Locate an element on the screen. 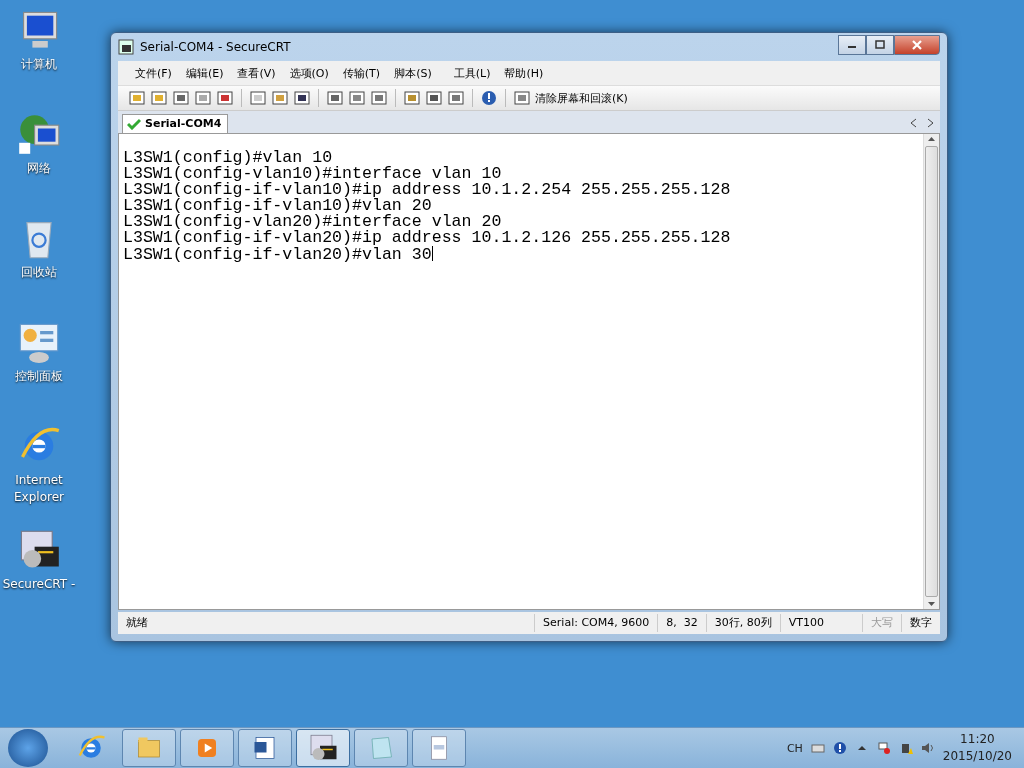 The height and width of the screenshot is (768, 1024). terminal-line: L3SW1(config-if-vlan20)#ip address 10.1.2.126 255.255.255.128 is located at coordinates (427, 237).